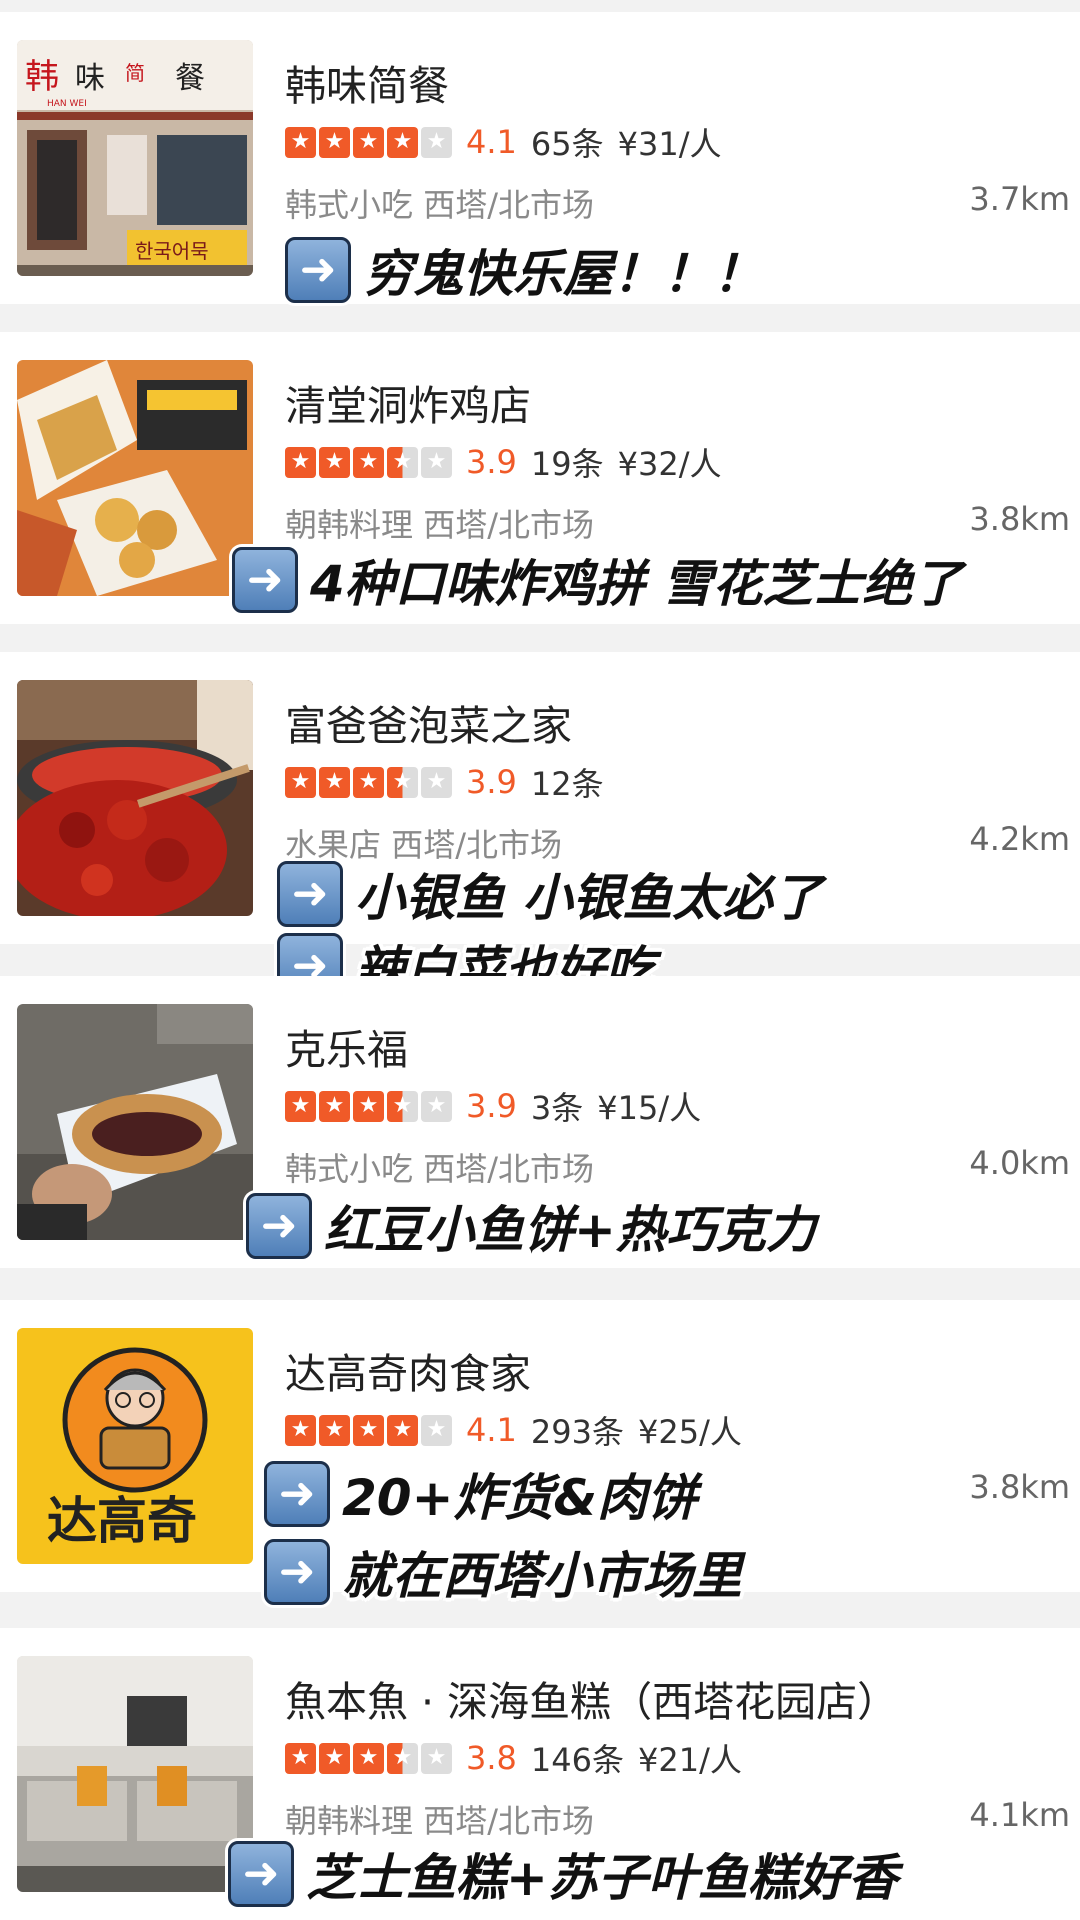  I want to click on restaurant-photo: 达高奇, so click(135, 1446).